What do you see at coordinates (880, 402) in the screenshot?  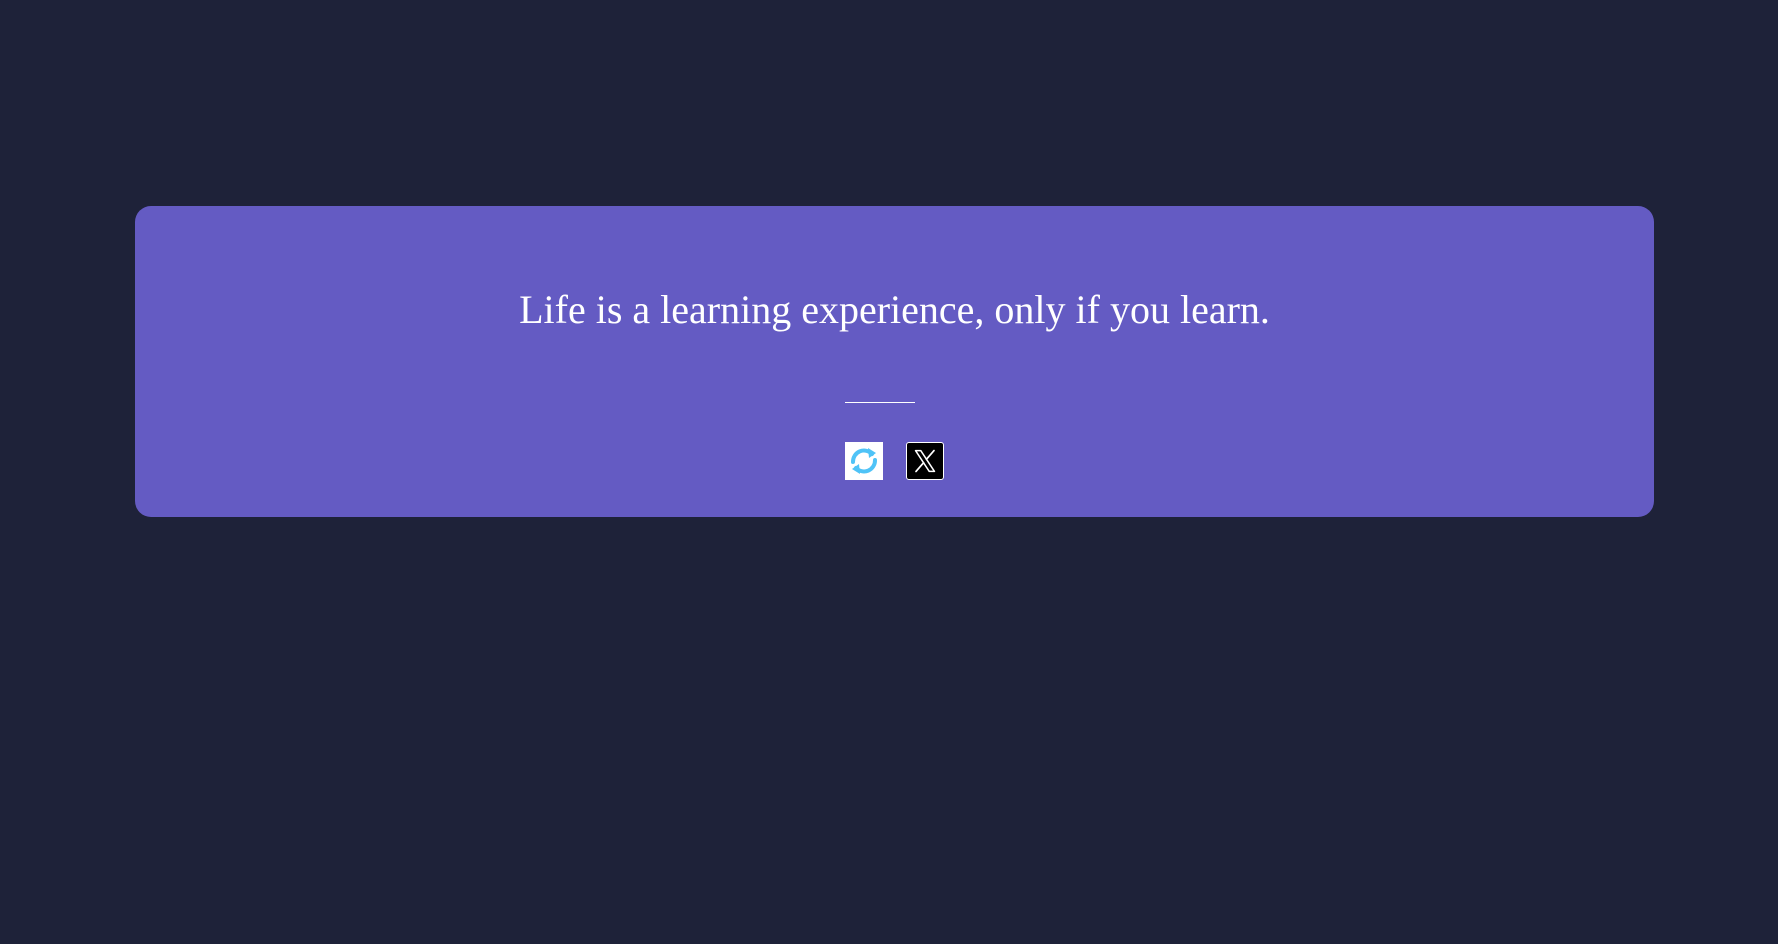 I see `divider` at bounding box center [880, 402].